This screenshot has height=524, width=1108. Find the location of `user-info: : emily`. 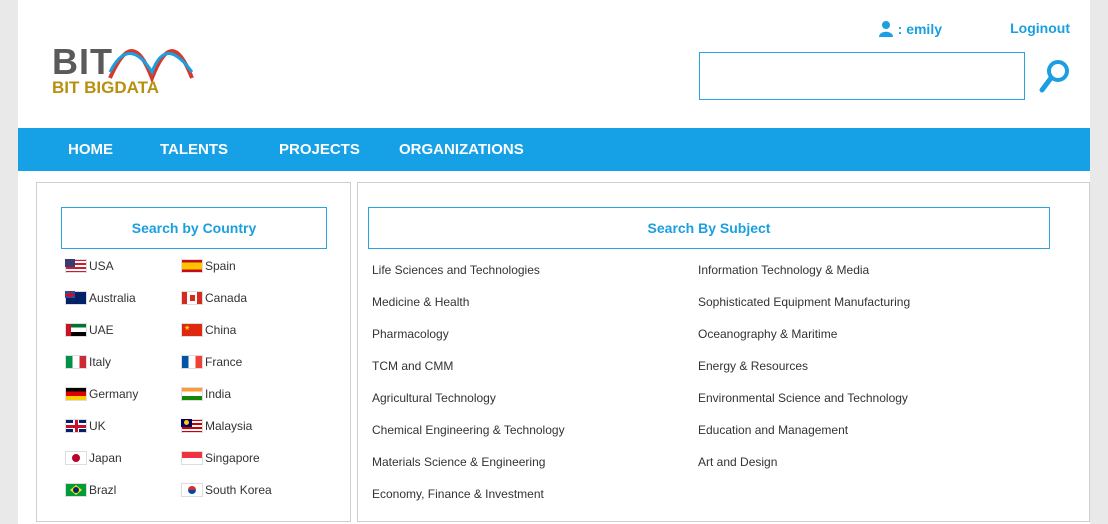

user-info: : emily is located at coordinates (910, 28).